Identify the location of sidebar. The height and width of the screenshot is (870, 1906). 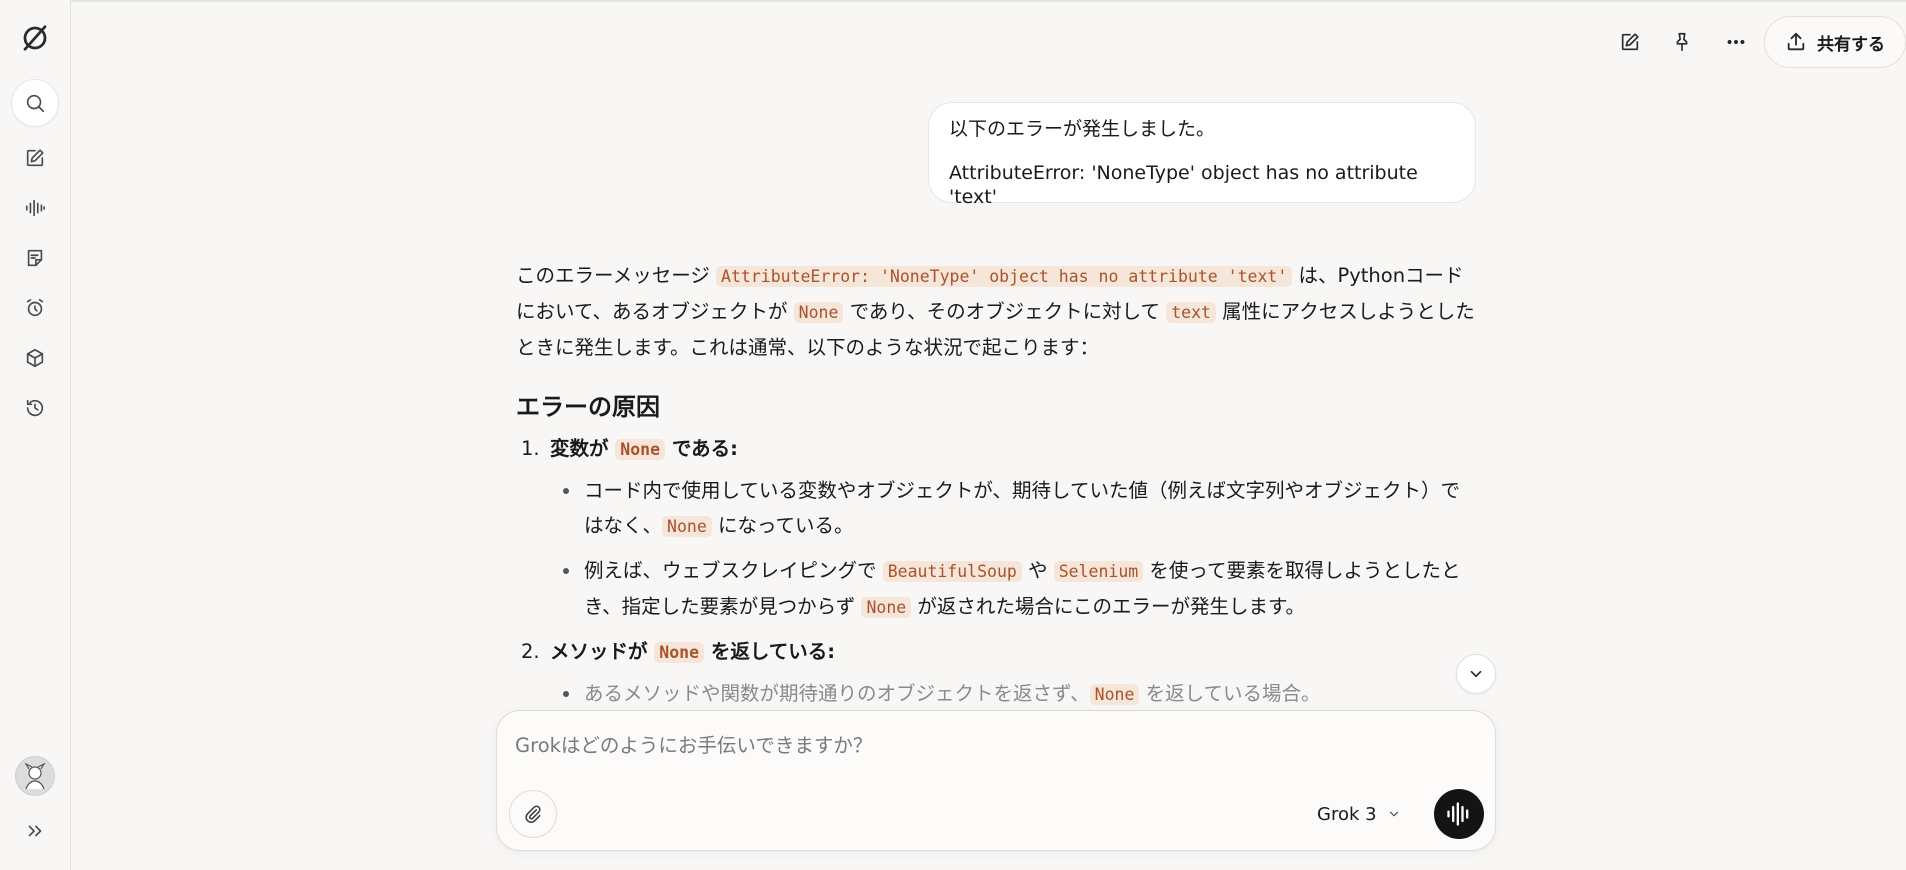
(35, 435).